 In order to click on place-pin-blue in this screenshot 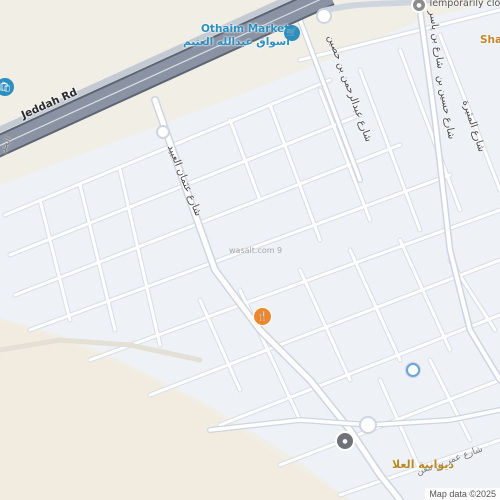, I will do `click(413, 370)`.